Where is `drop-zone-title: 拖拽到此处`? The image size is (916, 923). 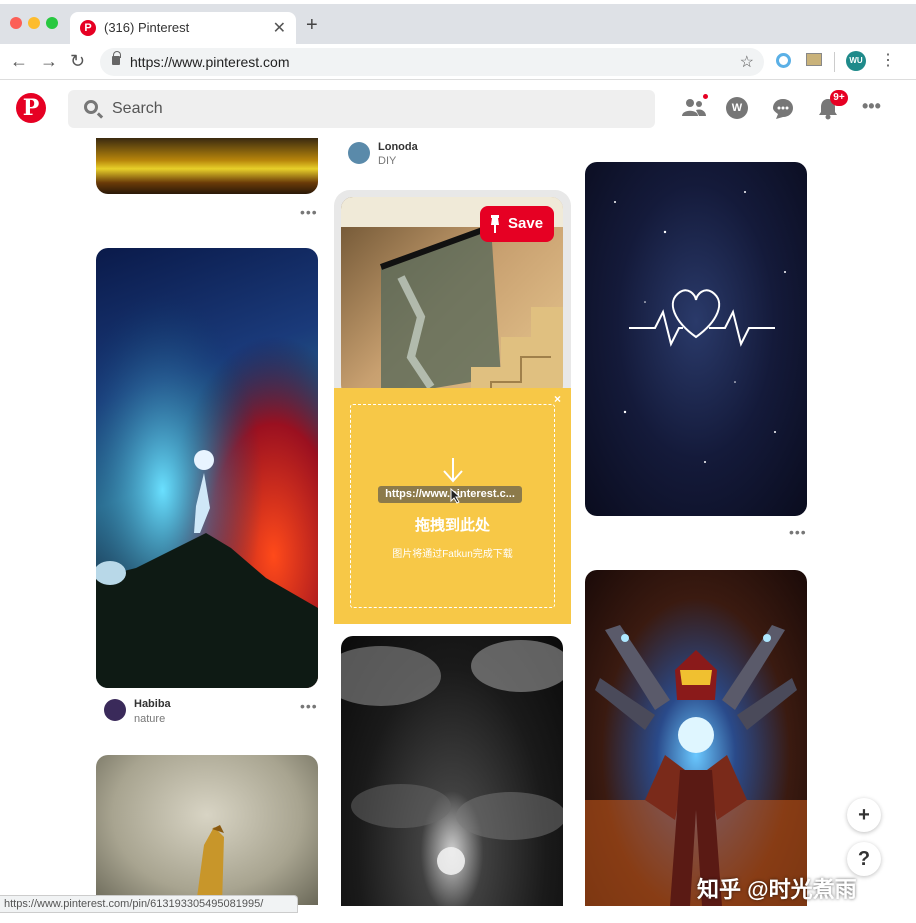
drop-zone-title: 拖拽到此处 is located at coordinates (452, 525).